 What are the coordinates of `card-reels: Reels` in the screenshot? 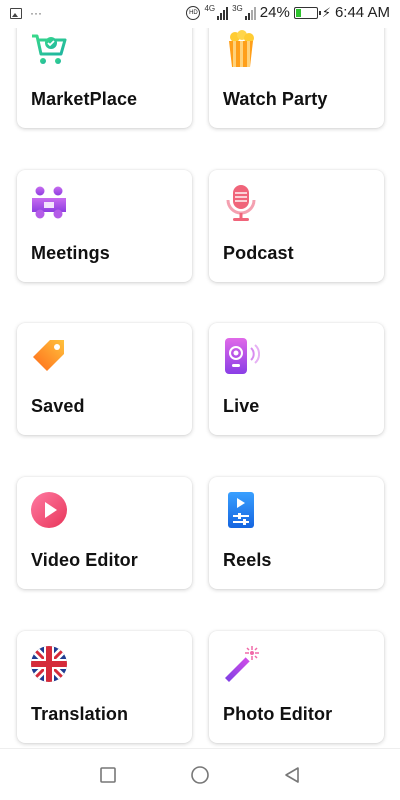 It's located at (296, 533).